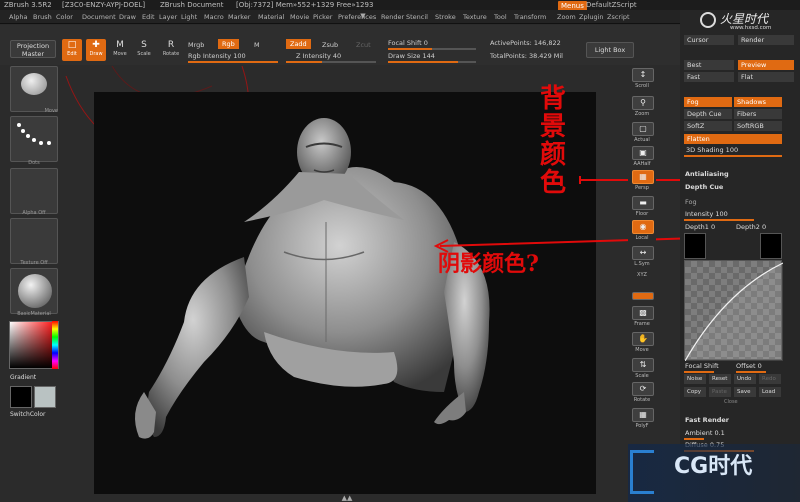 The height and width of the screenshot is (502, 800). What do you see at coordinates (706, 214) in the screenshot?
I see `fog-intensity-slider: Intensity 100` at bounding box center [706, 214].